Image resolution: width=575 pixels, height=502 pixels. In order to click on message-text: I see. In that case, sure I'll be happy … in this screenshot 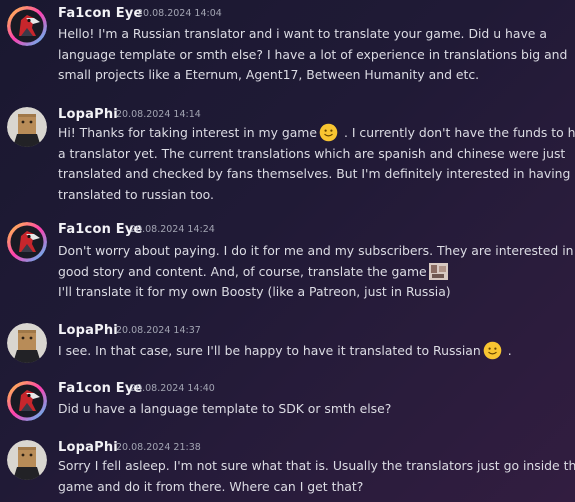, I will do `click(313, 351)`.